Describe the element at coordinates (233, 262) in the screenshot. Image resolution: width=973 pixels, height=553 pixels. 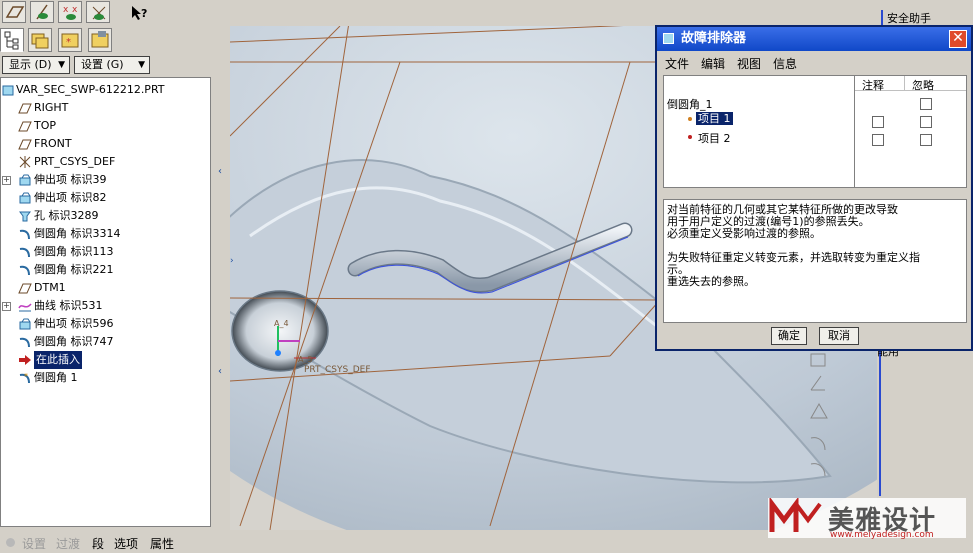
I see `collapse-left-icon: ›` at that location.